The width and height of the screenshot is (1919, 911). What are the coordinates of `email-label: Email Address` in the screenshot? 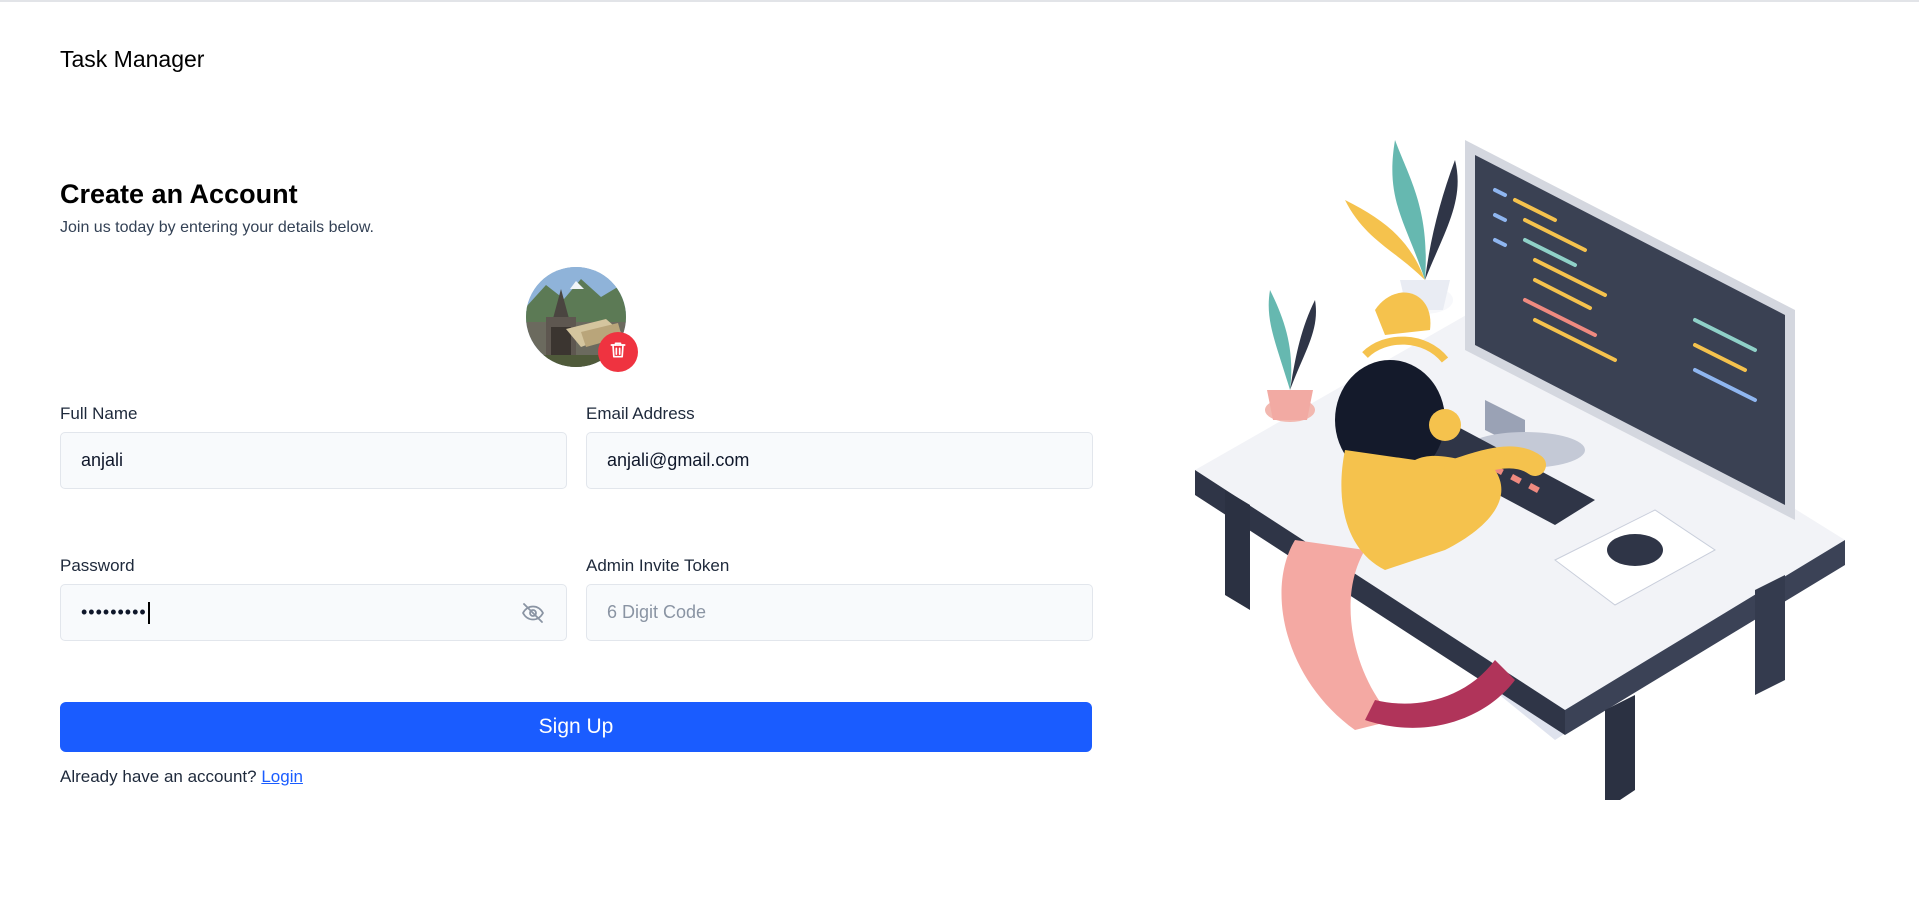 It's located at (640, 413).